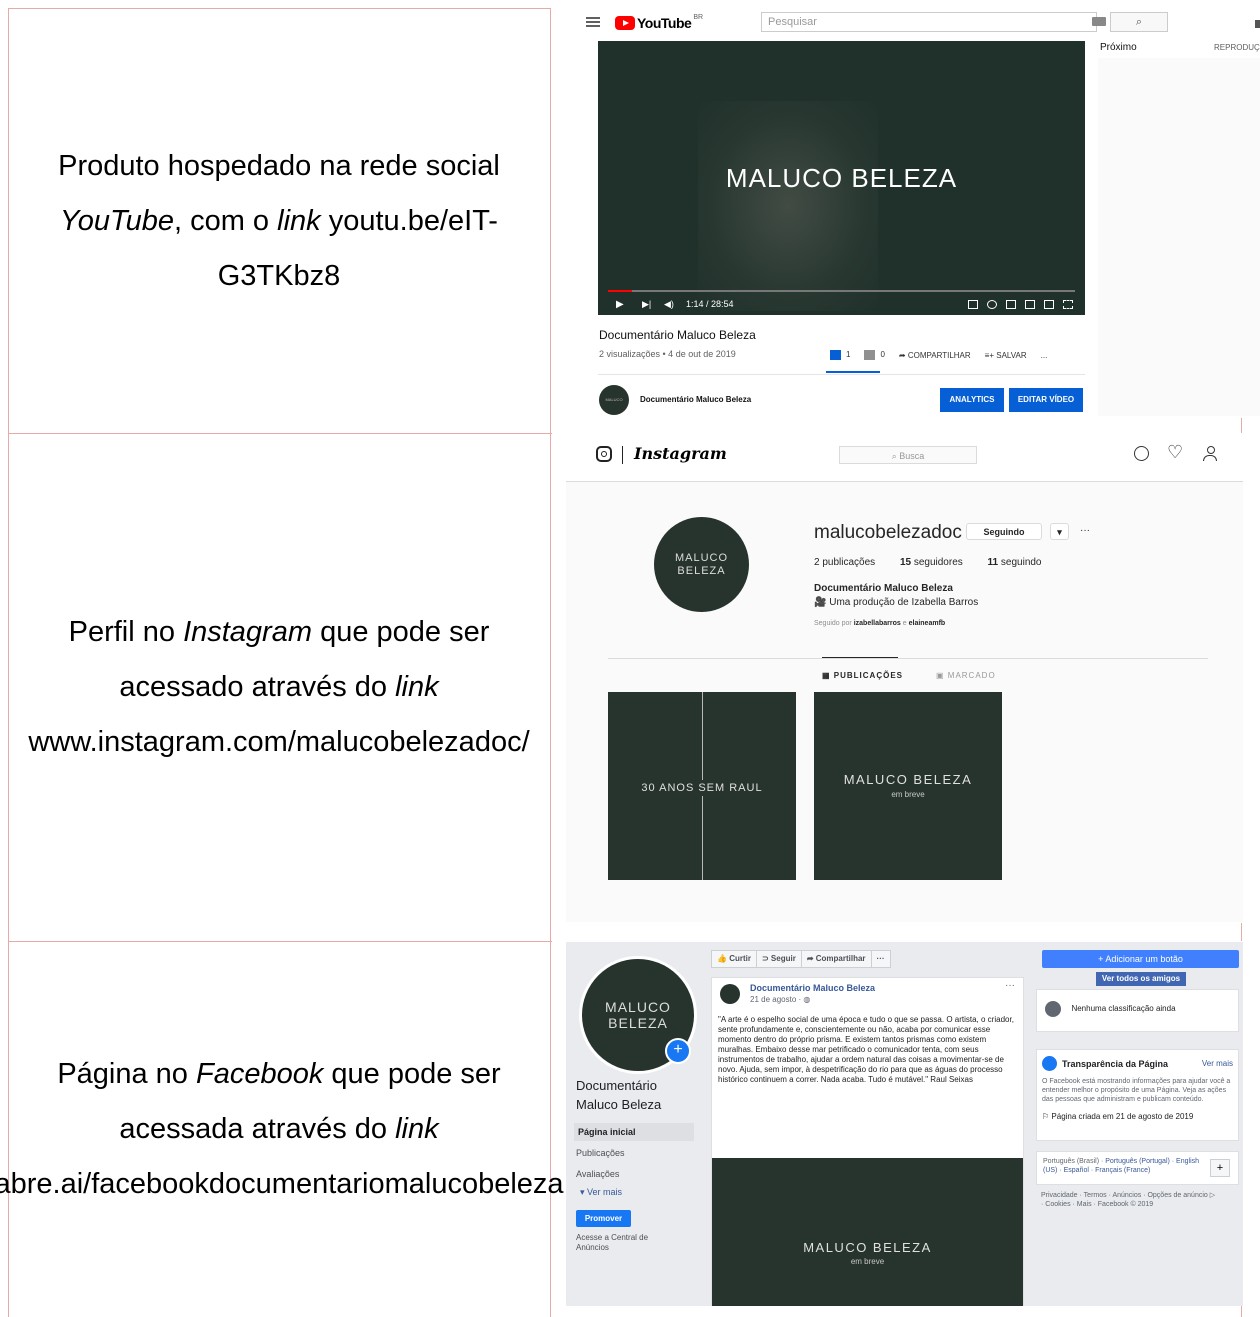  What do you see at coordinates (1059, 531) in the screenshot?
I see `dropdown-button: ▾` at bounding box center [1059, 531].